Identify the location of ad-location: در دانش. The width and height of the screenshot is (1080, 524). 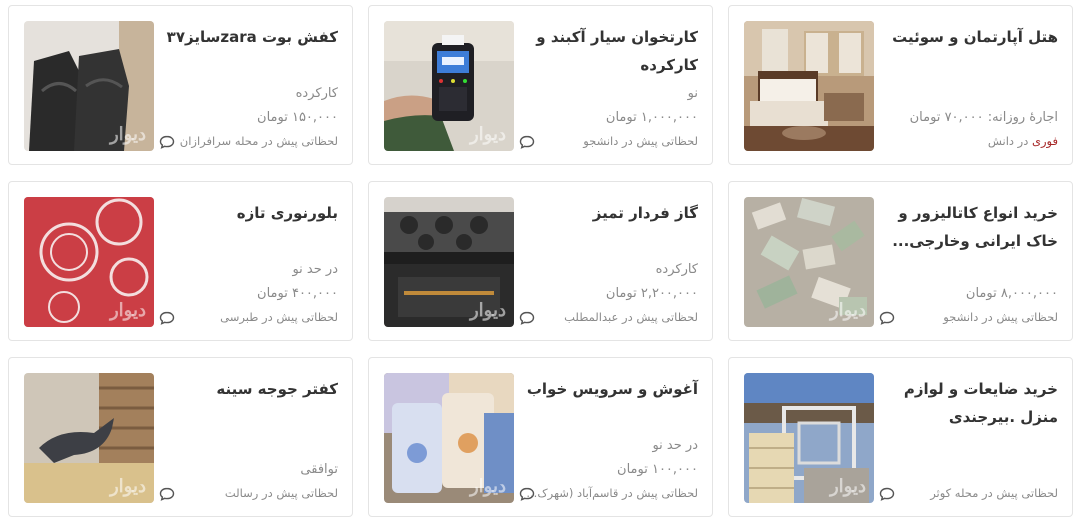
(1009, 141).